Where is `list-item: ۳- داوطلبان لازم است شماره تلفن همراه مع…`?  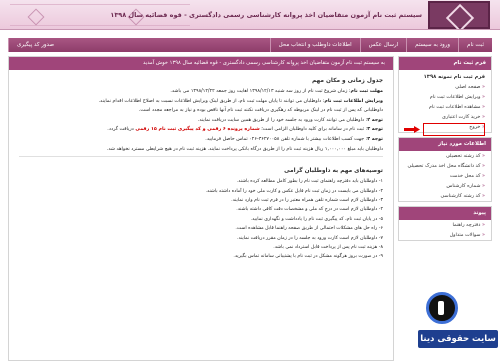
list-item: ۳- داوطلبان لازم است شماره تلفن همراه مع… is located at coordinates (307, 200).